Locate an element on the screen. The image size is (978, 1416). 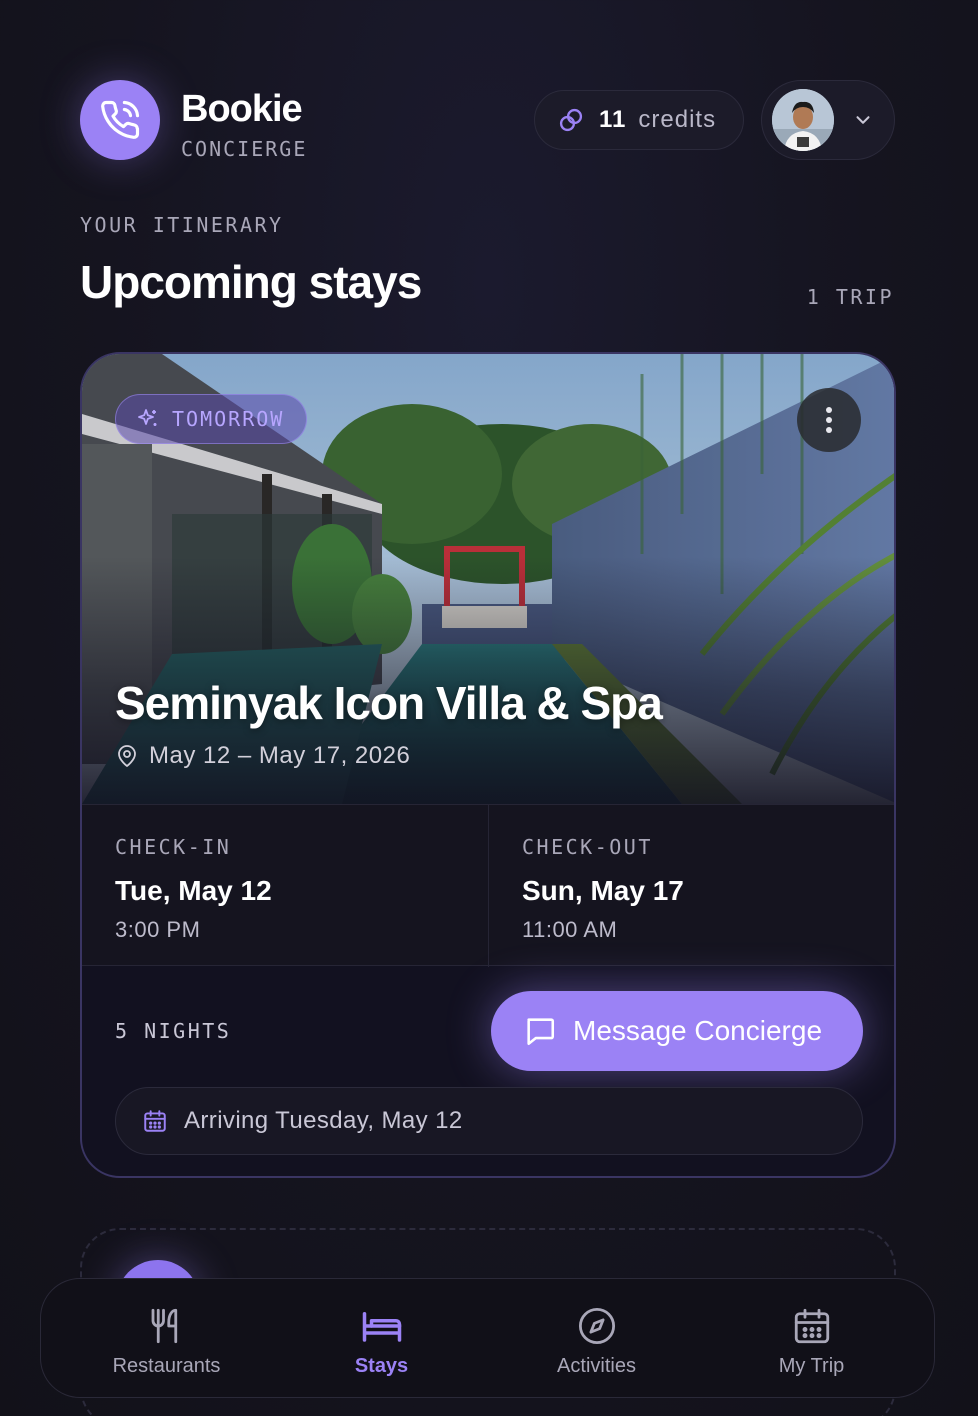
check-out-time: 11:00 AM is located at coordinates (570, 929).